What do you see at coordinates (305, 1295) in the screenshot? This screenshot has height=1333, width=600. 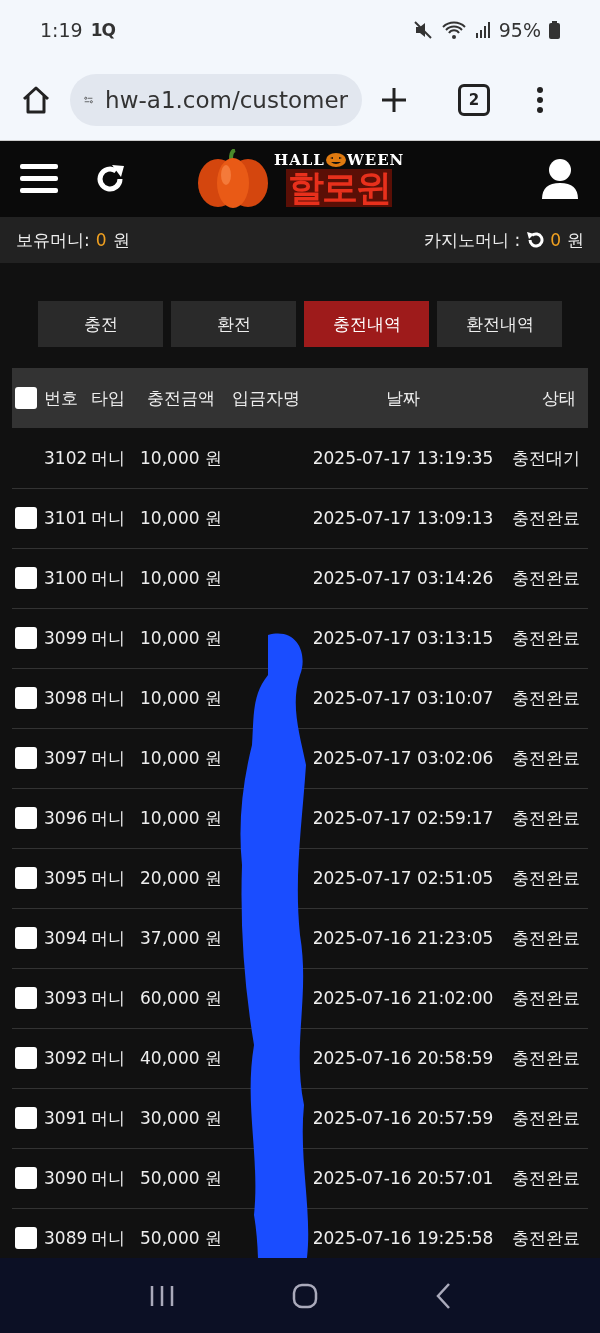 I see `home-button-icon` at bounding box center [305, 1295].